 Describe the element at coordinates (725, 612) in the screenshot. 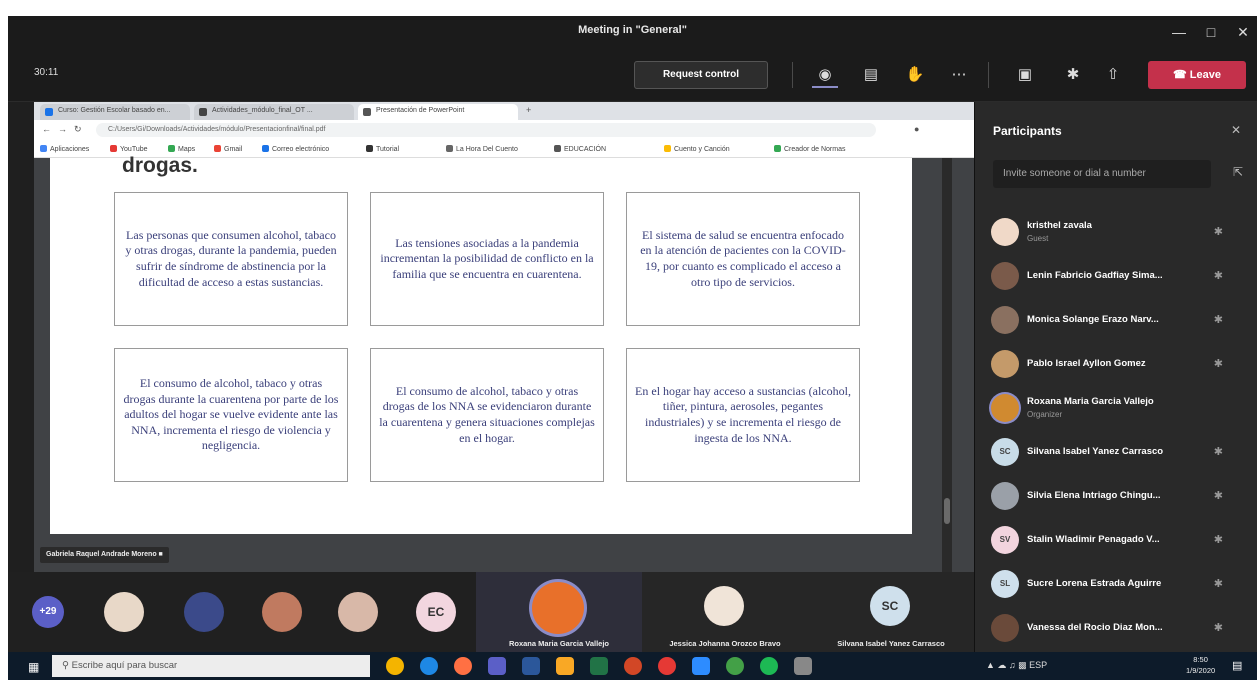

I see `video-tile: Jessica Johanna Orozco Bravo` at that location.